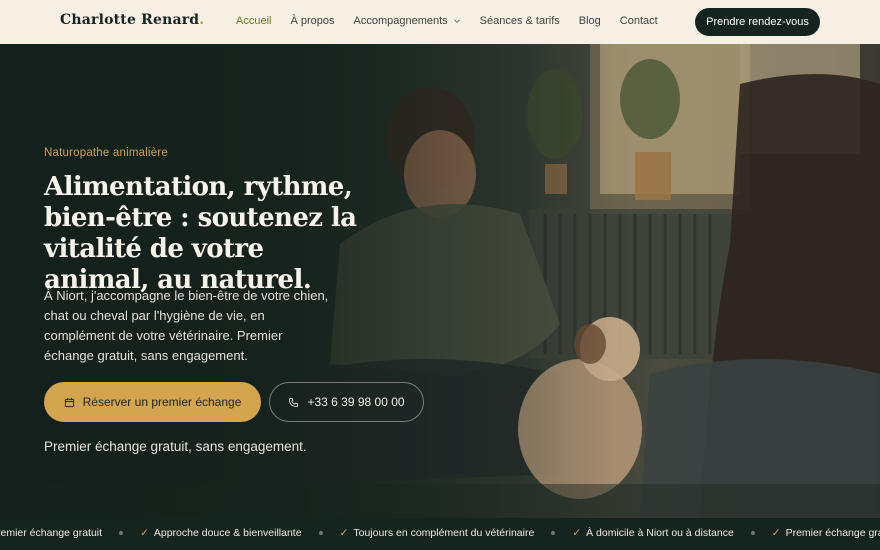  I want to click on band-item: remier échange gratuit, so click(51, 533).